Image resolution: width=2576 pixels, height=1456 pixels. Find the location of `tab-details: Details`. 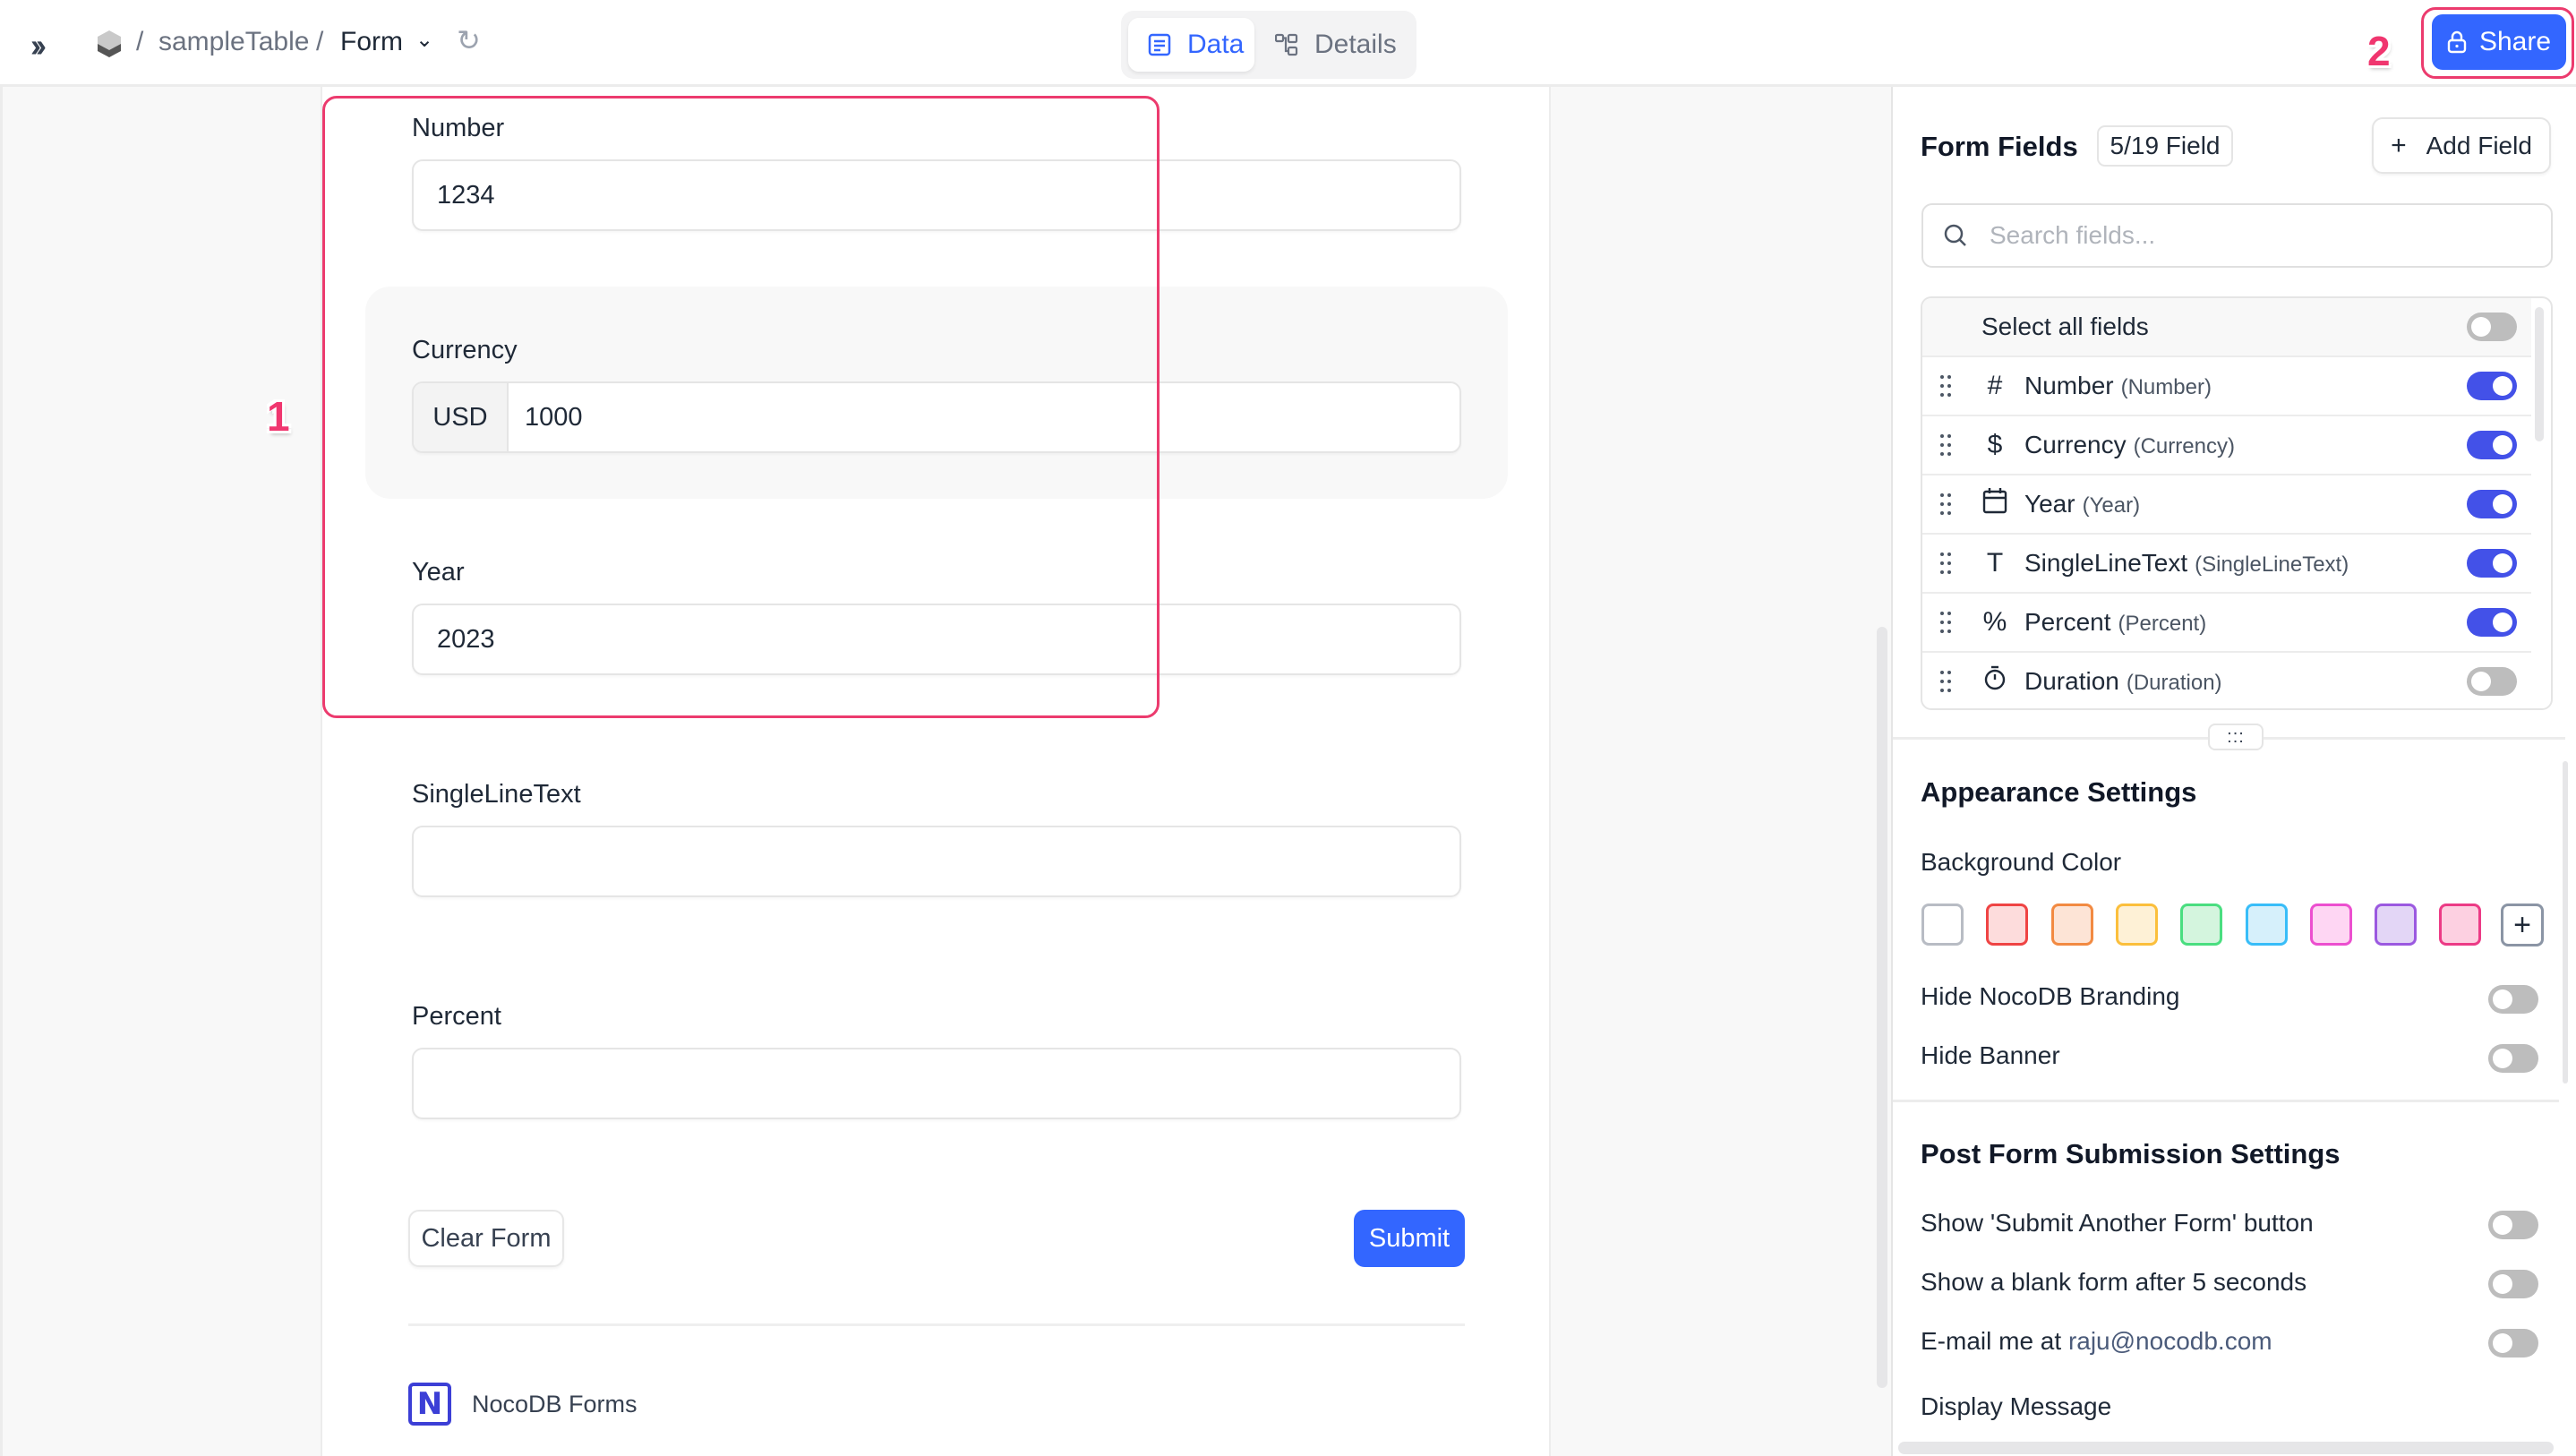

tab-details: Details is located at coordinates (1338, 45).